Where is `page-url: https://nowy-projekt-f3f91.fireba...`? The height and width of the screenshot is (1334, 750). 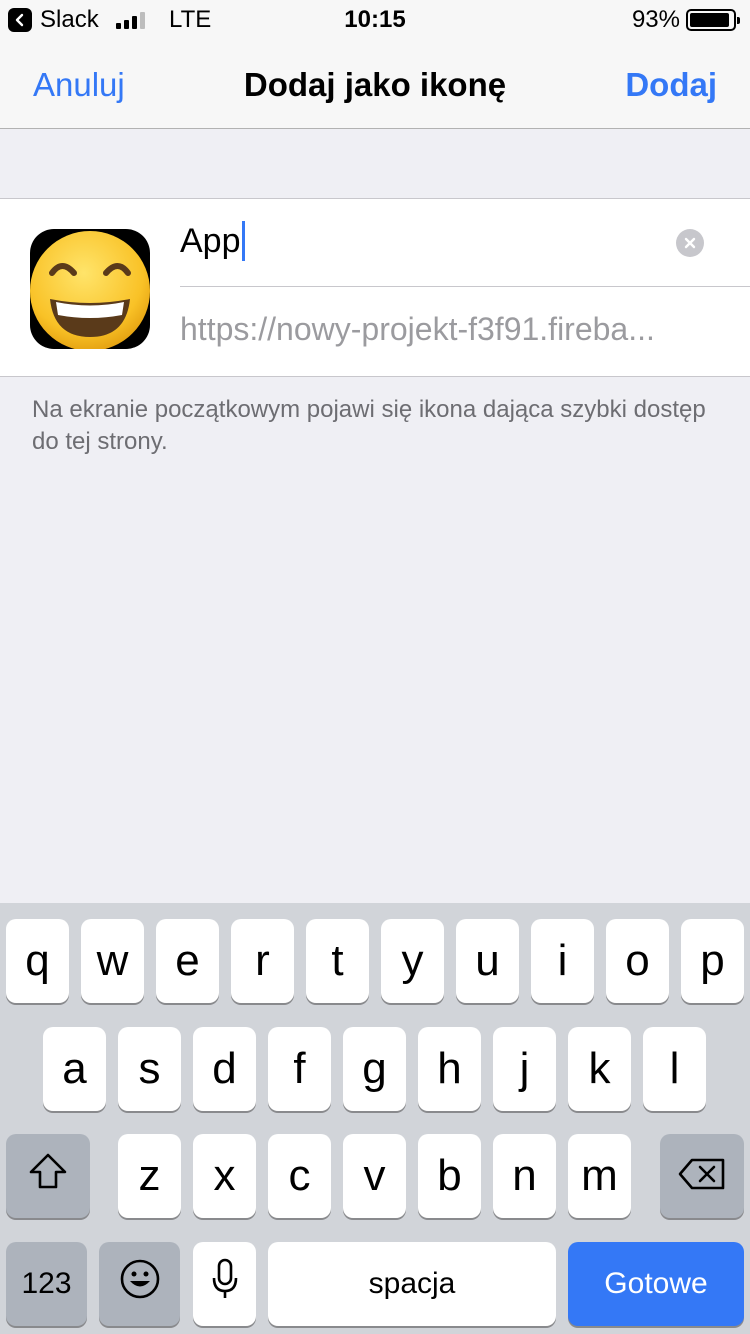 page-url: https://nowy-projekt-f3f91.fireba... is located at coordinates (417, 329).